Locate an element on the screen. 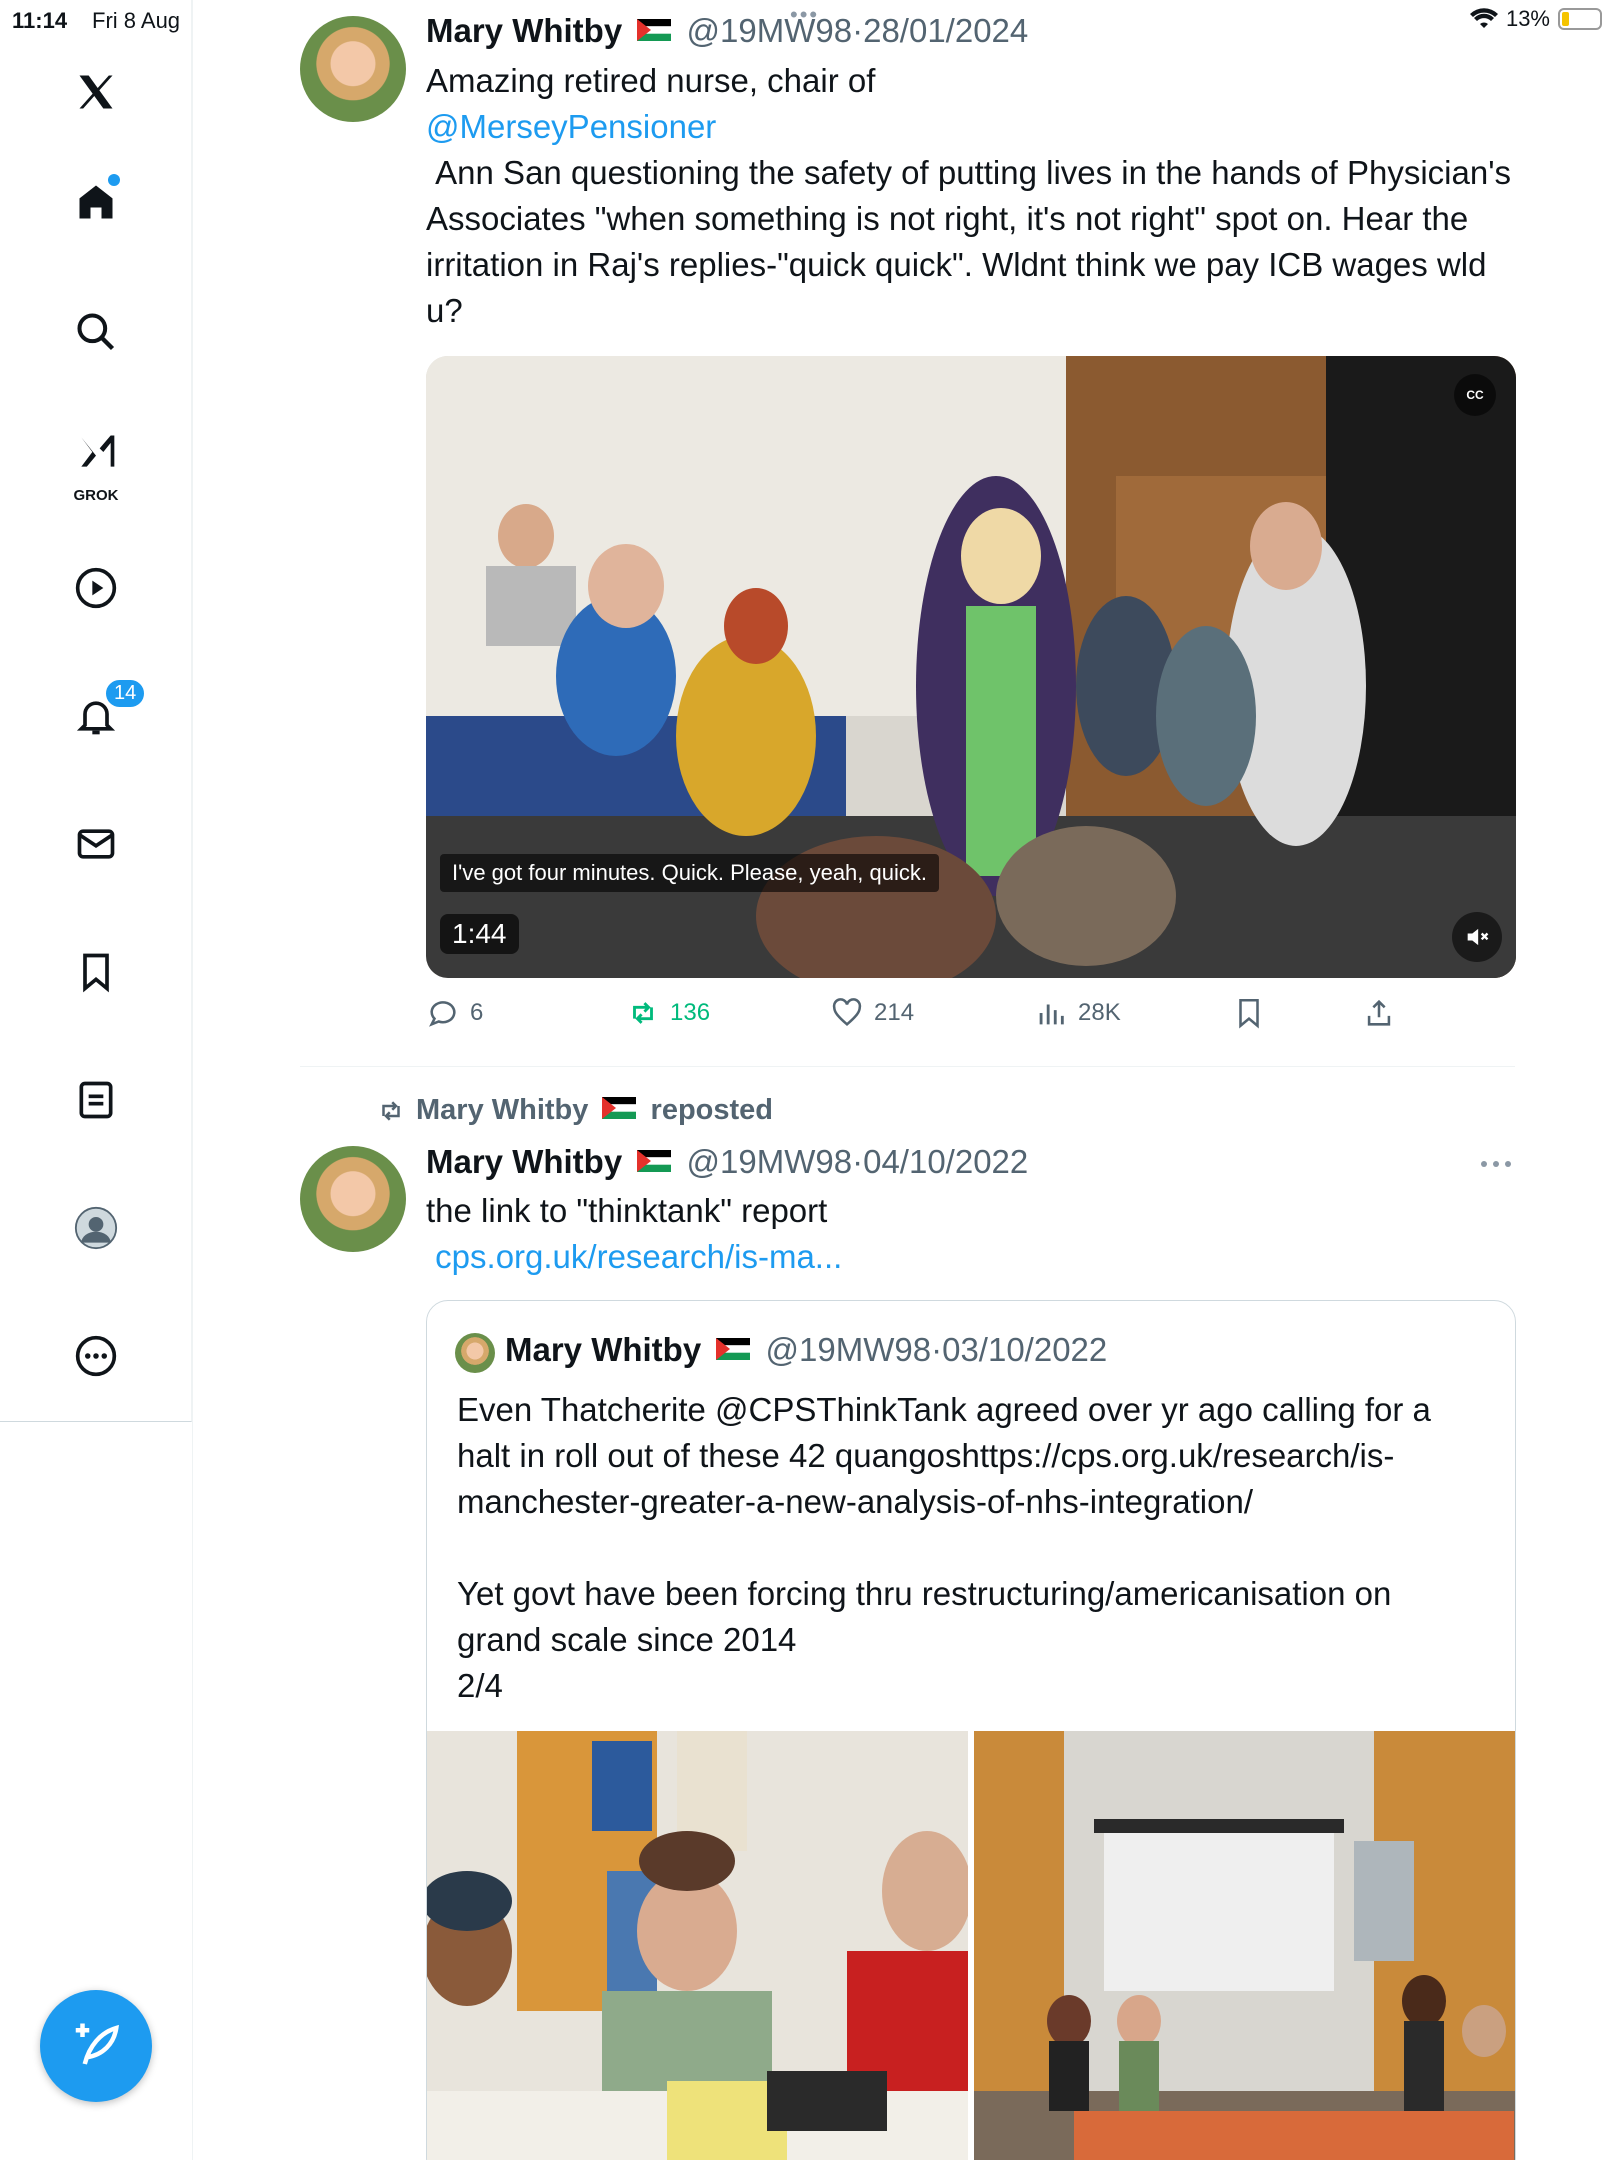 This screenshot has width=1620, height=2160. nav-notifications: 14 is located at coordinates (106, 712).